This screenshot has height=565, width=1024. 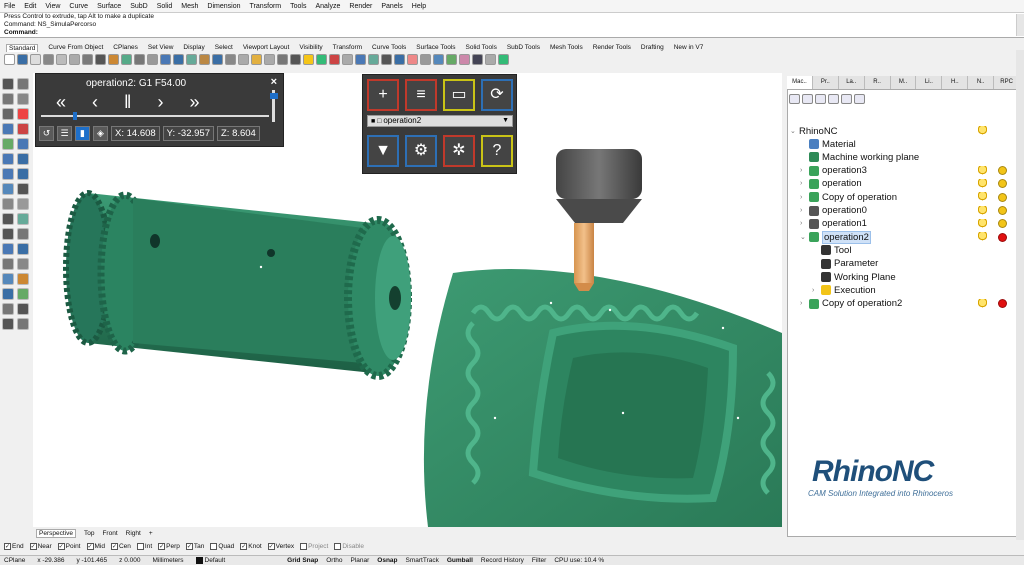 What do you see at coordinates (127, 102) in the screenshot?
I see `pause-icon: ‖` at bounding box center [127, 102].